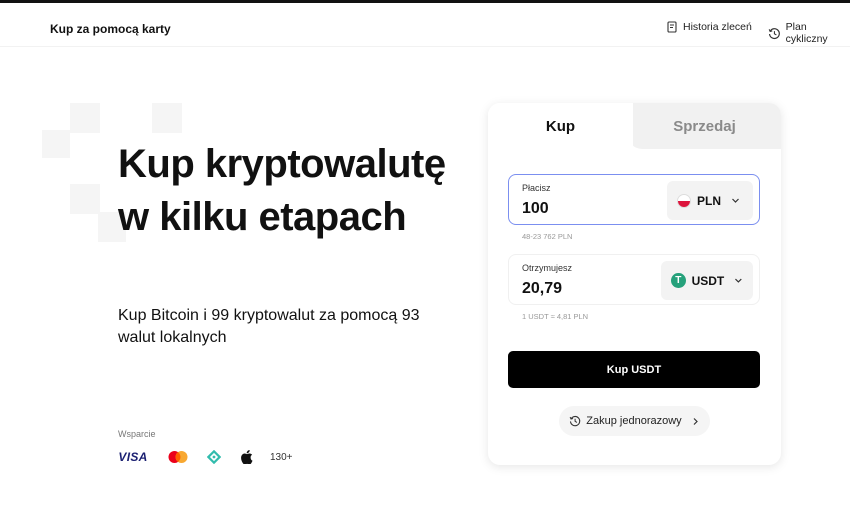 Image resolution: width=850 pixels, height=520 pixels. Describe the element at coordinates (542, 288) in the screenshot. I see `receive-amount-value: 20,79` at that location.